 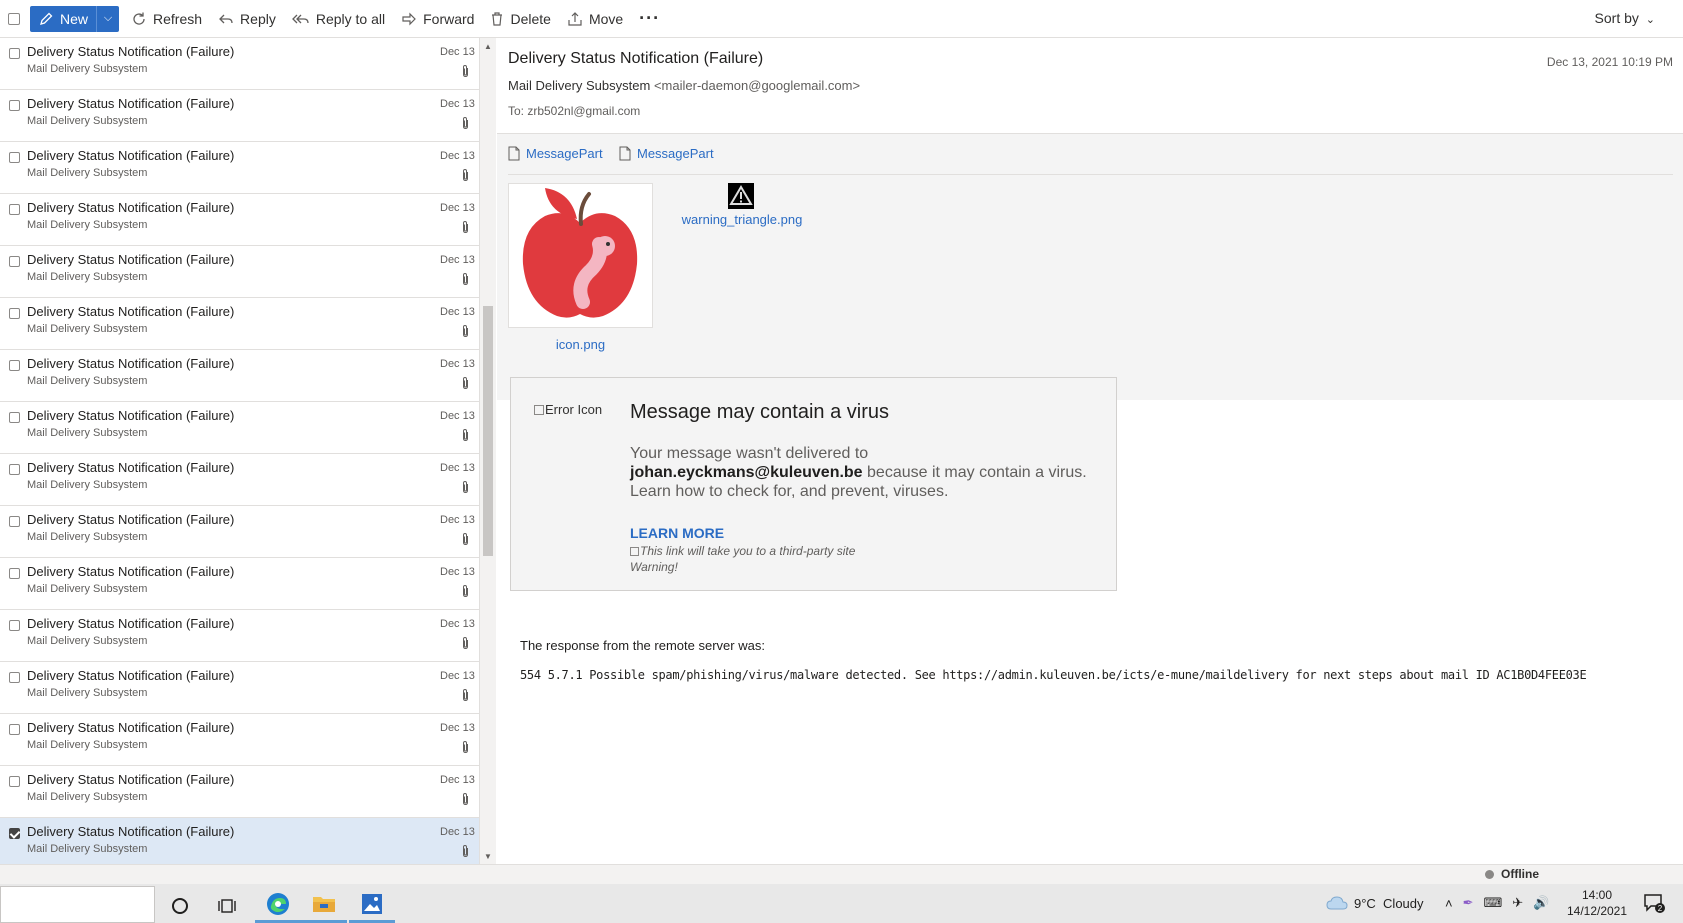 What do you see at coordinates (497, 18) in the screenshot?
I see `trash-icon` at bounding box center [497, 18].